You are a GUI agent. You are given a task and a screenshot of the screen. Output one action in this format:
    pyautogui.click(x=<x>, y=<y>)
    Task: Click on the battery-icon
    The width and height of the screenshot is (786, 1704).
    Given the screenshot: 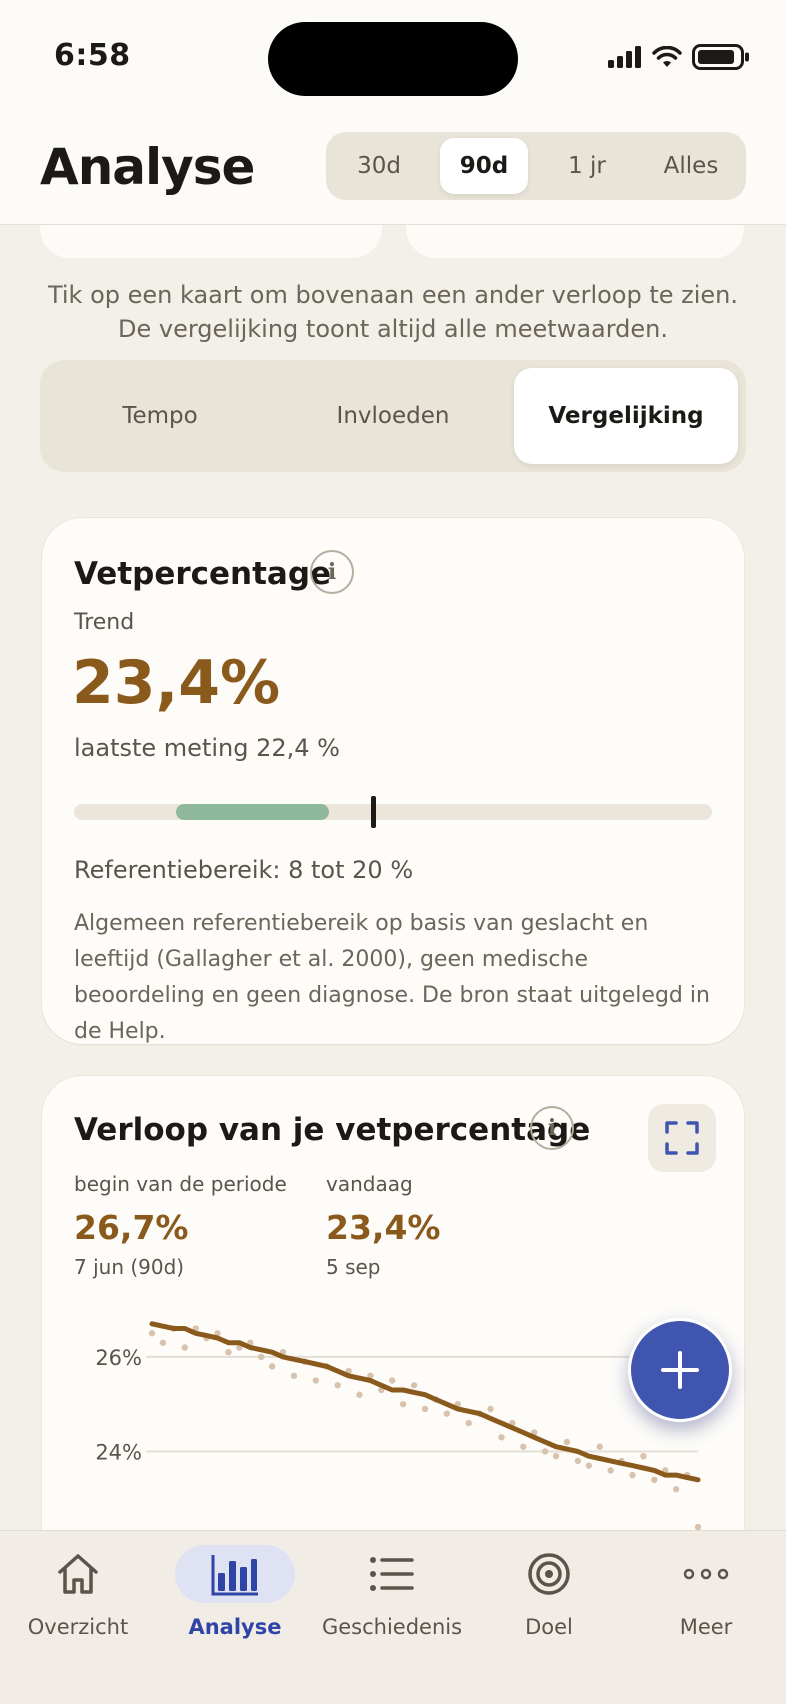 What is the action you would take?
    pyautogui.click(x=720, y=57)
    